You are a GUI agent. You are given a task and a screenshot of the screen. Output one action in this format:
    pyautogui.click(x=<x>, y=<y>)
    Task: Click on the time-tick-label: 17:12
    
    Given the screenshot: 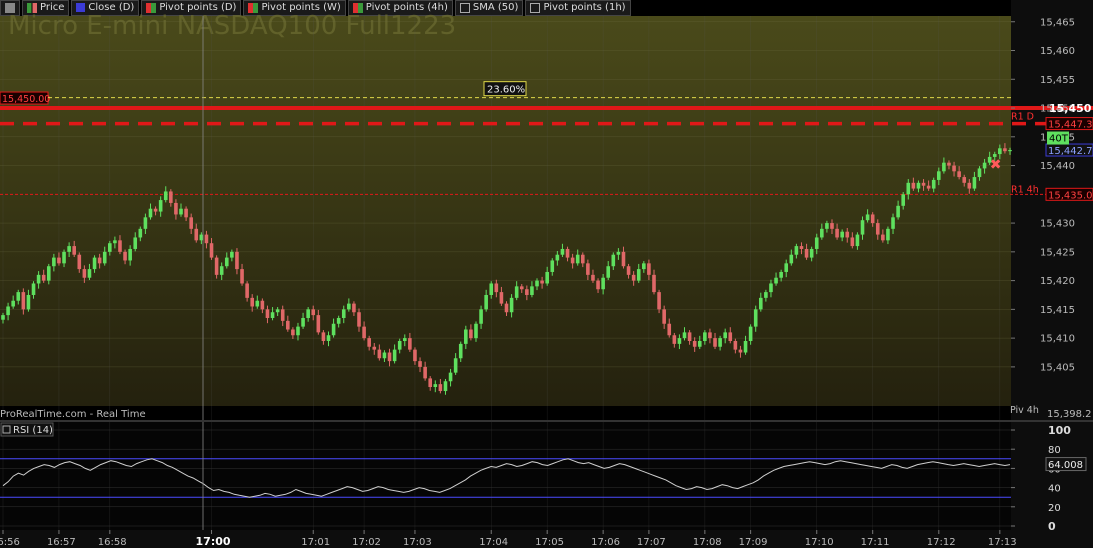 What is the action you would take?
    pyautogui.click(x=941, y=542)
    